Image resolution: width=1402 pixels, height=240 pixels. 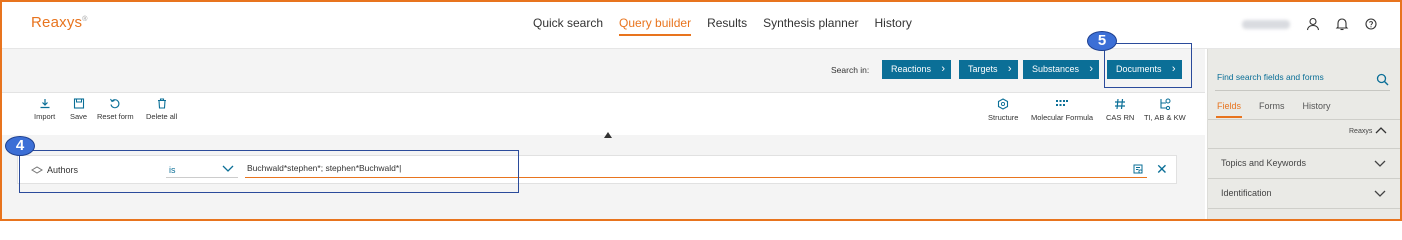 I want to click on user-icon, so click(x=1313, y=24).